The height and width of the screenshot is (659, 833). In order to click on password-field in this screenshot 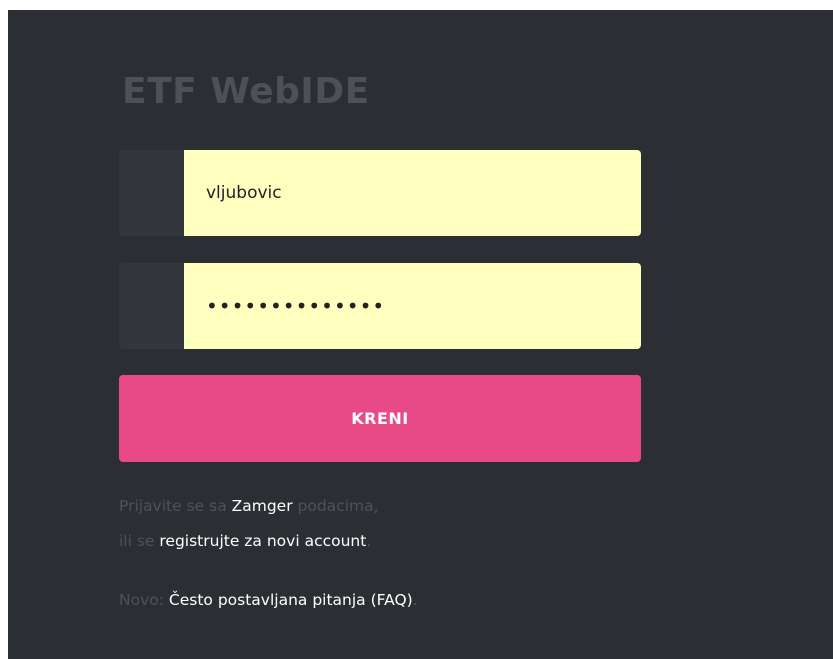, I will do `click(380, 306)`.